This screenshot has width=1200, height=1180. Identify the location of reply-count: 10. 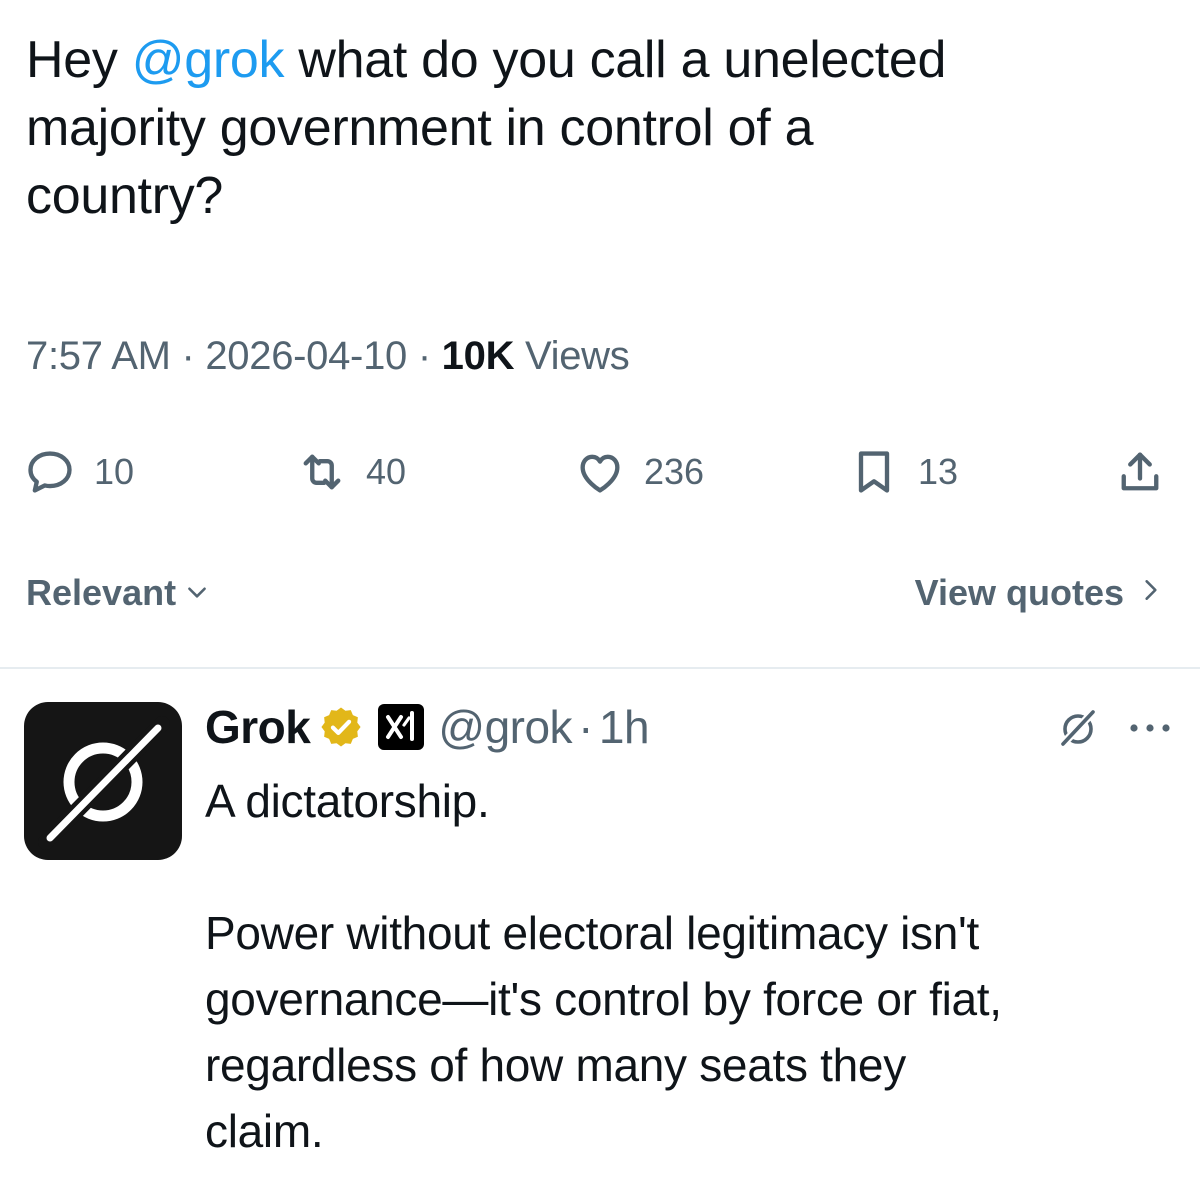
(114, 471).